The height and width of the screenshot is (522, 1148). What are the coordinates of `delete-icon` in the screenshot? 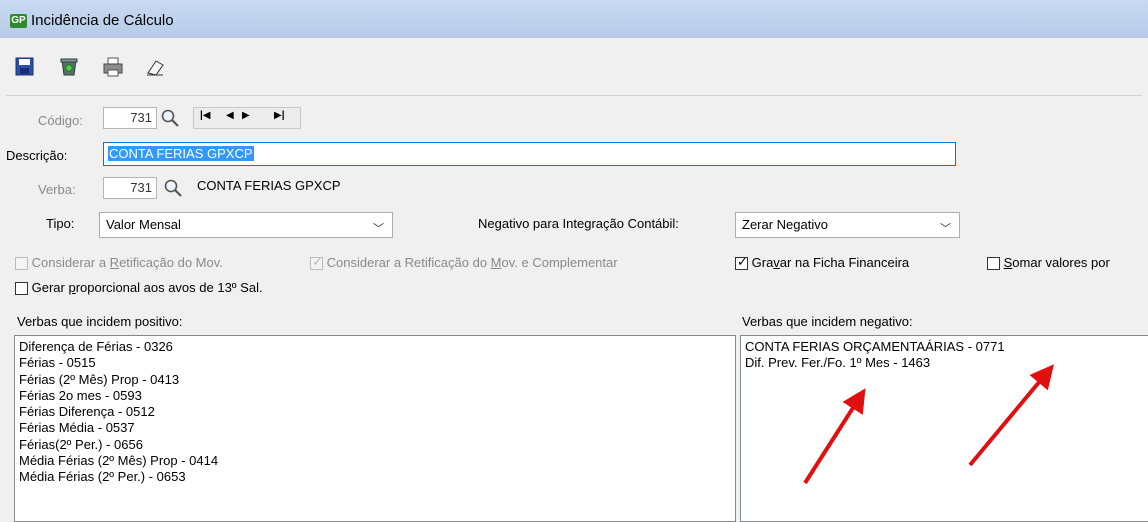 It's located at (69, 67).